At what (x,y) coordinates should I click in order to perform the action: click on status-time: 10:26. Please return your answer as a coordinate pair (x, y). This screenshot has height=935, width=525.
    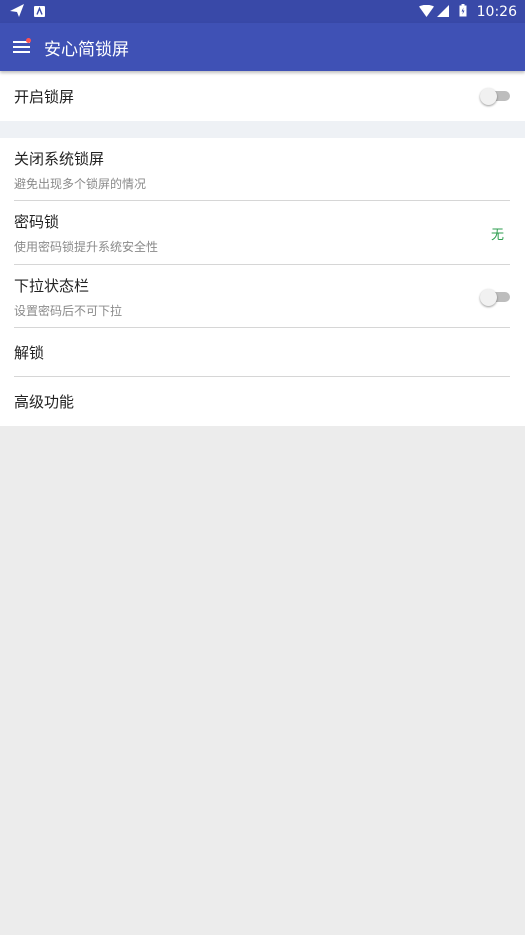
    Looking at the image, I should click on (496, 11).